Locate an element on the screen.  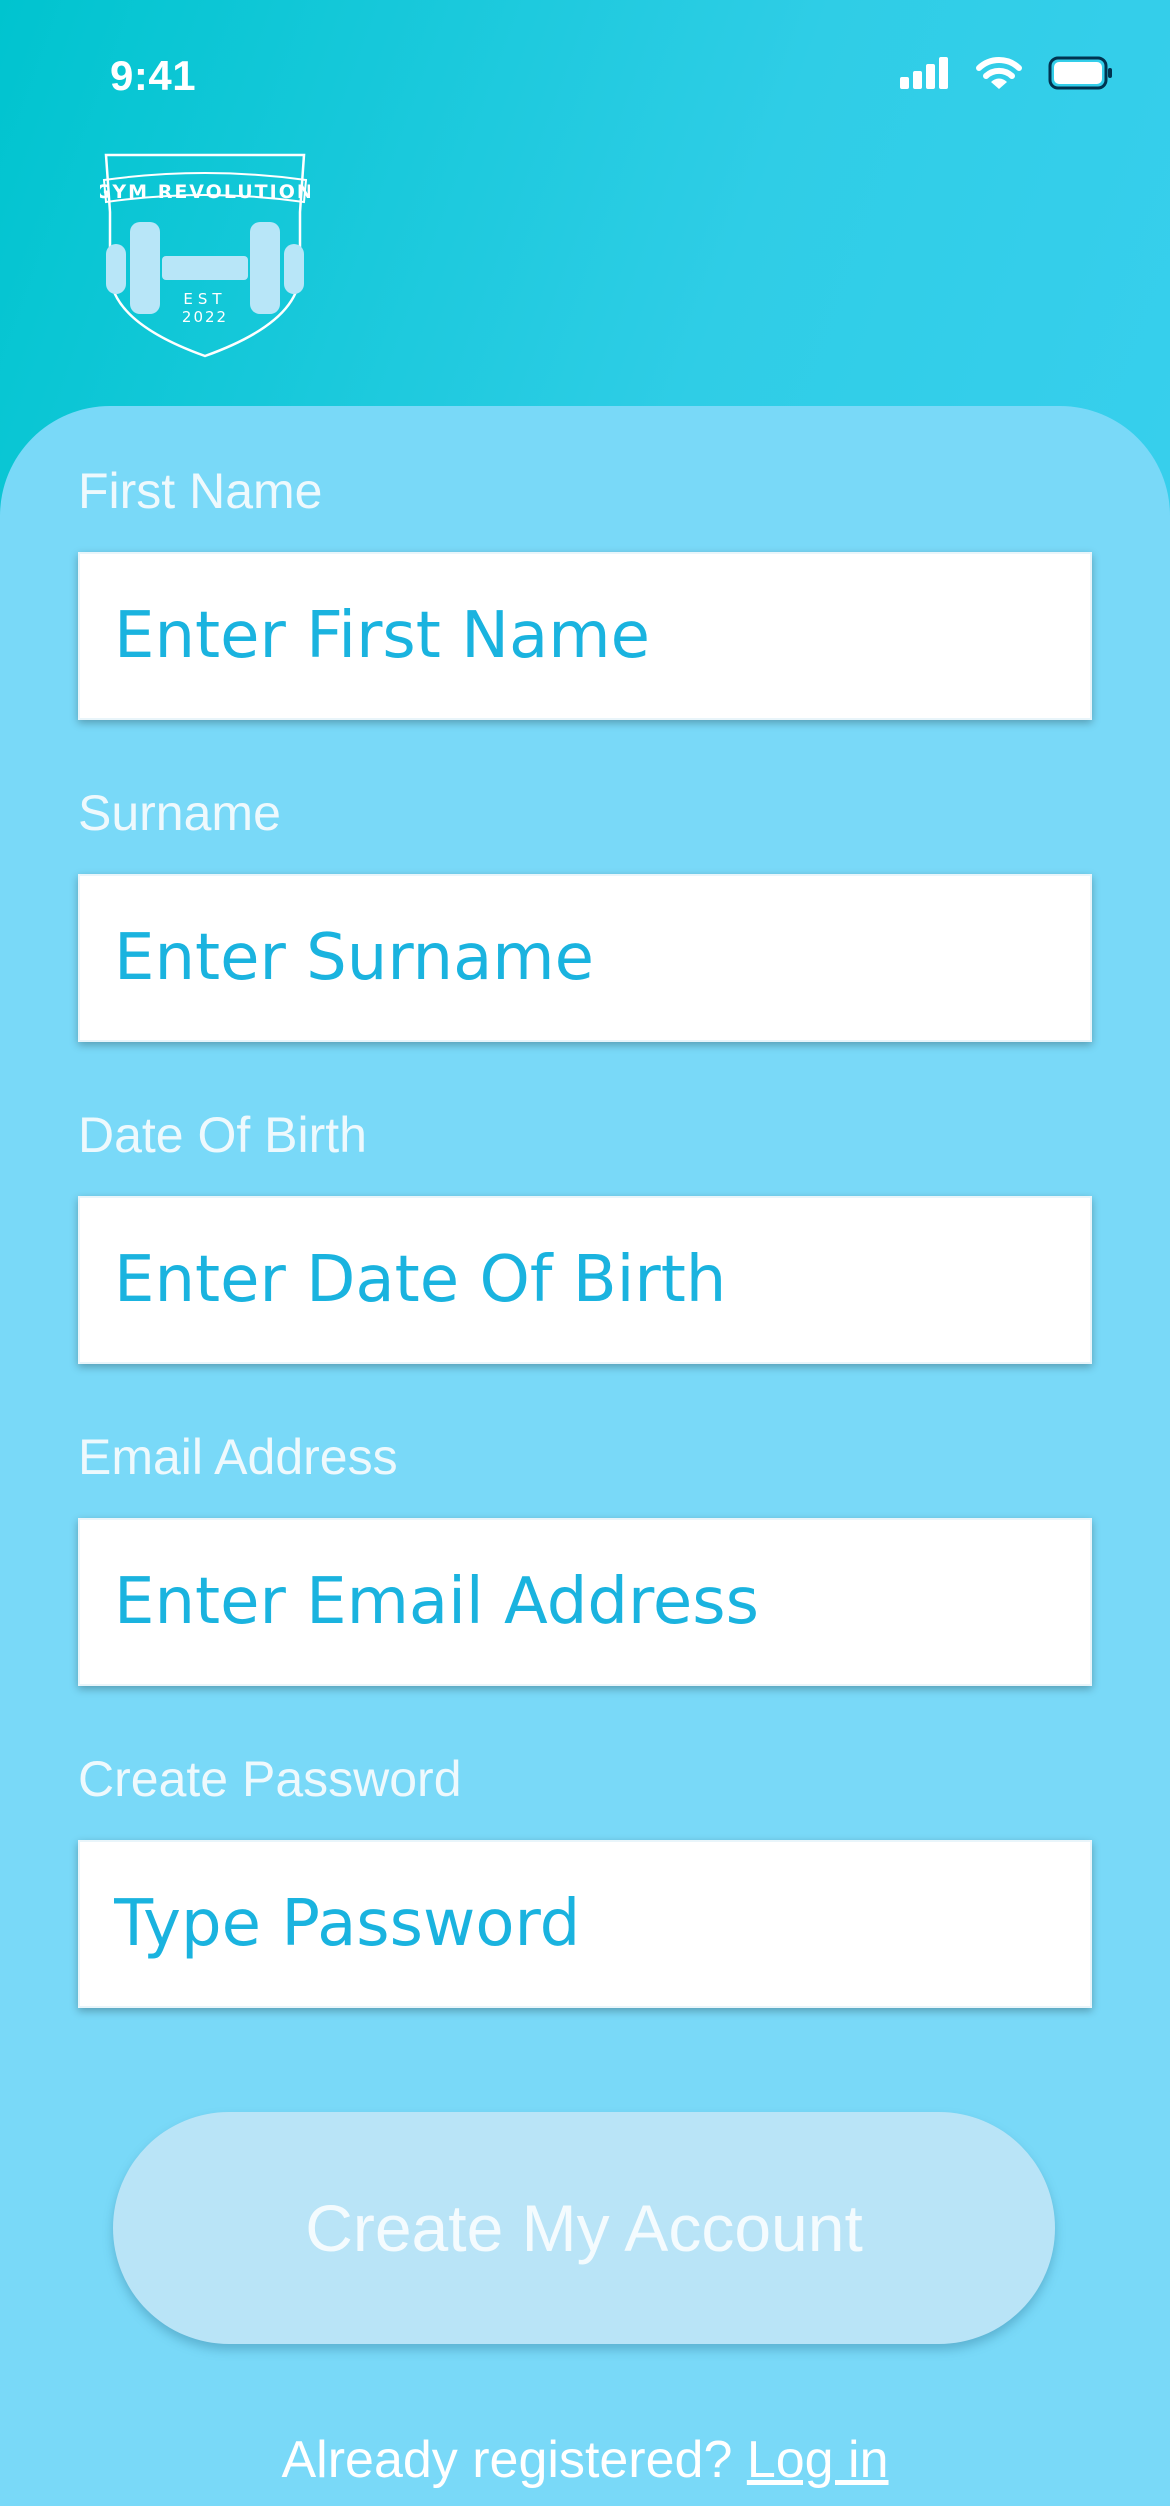
status-bar: 9:41 is located at coordinates (585, 75).